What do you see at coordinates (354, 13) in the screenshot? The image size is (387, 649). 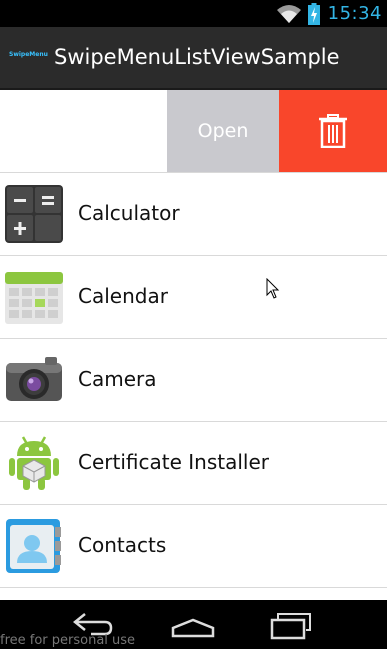 I see `status-clock: 15:34` at bounding box center [354, 13].